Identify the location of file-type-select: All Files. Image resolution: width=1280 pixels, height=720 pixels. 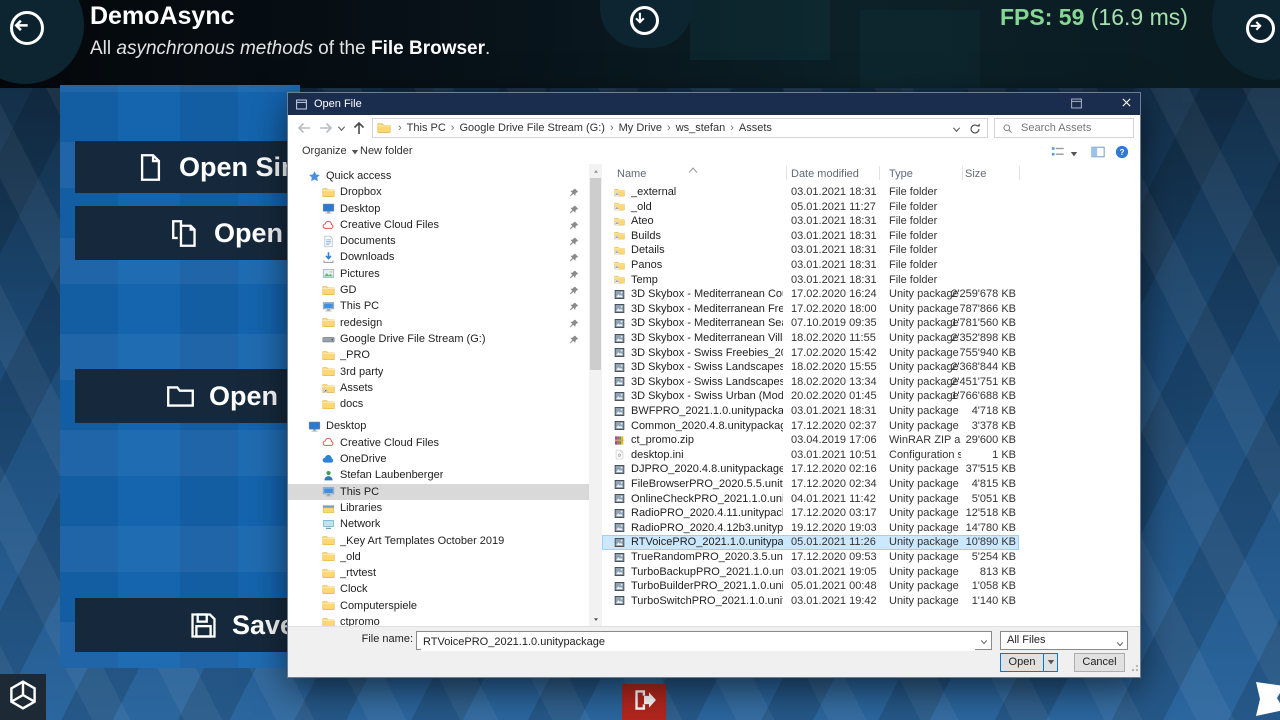
(1064, 640).